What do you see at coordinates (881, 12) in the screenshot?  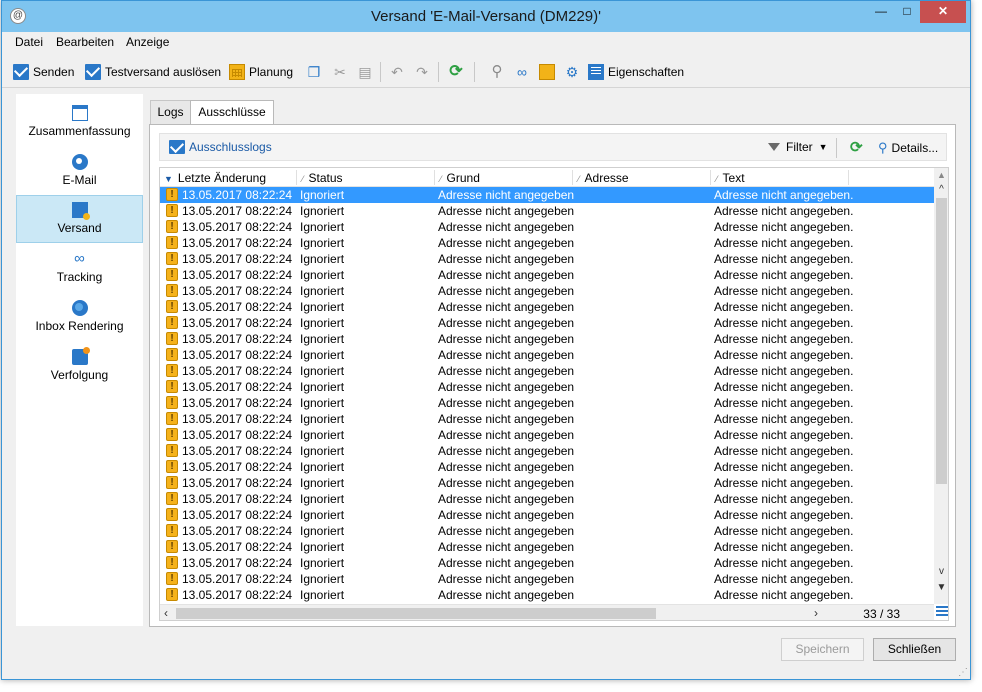 I see `minimize-button: —` at bounding box center [881, 12].